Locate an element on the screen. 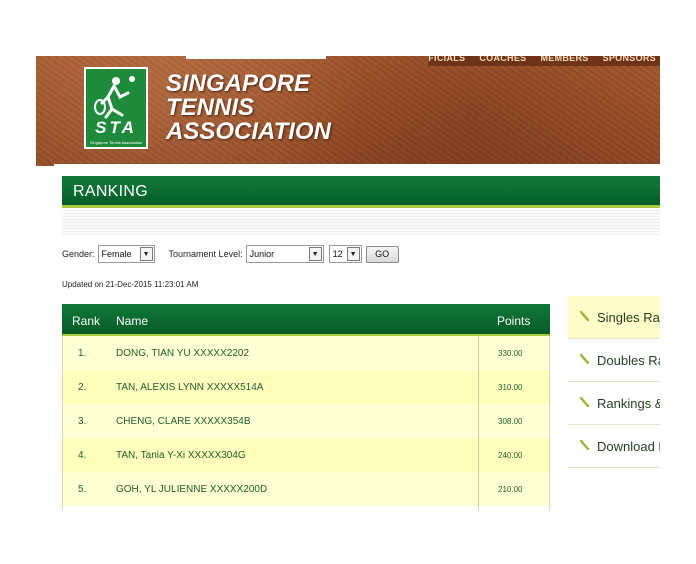 This screenshot has width=696, height=564. org-name-line: SINGAPORE is located at coordinates (238, 83).